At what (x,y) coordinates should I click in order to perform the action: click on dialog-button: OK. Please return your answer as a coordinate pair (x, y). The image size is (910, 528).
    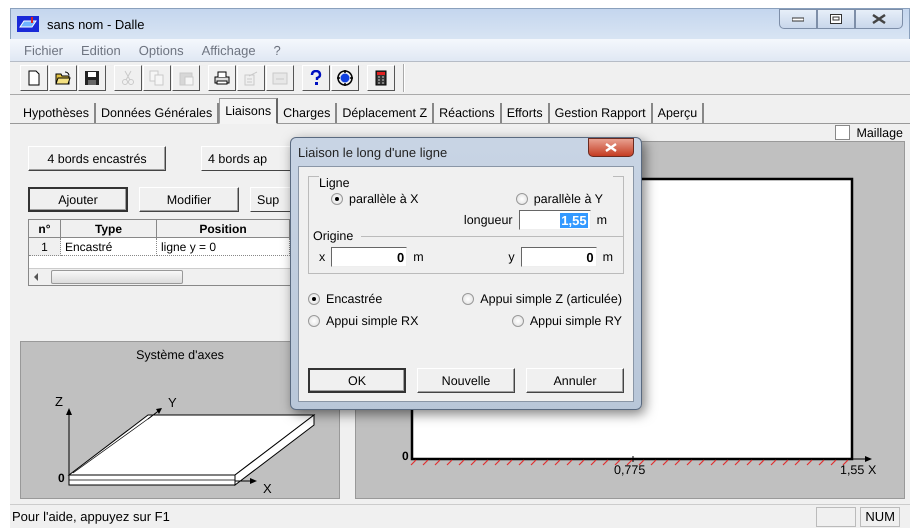
    Looking at the image, I should click on (357, 380).